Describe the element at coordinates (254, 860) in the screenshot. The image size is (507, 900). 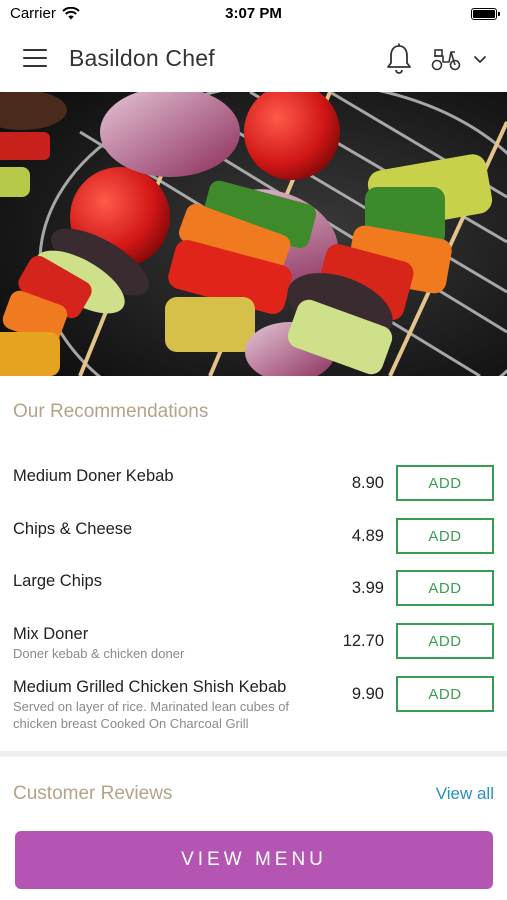
I see `view-menu-button: VIEW MENU` at that location.